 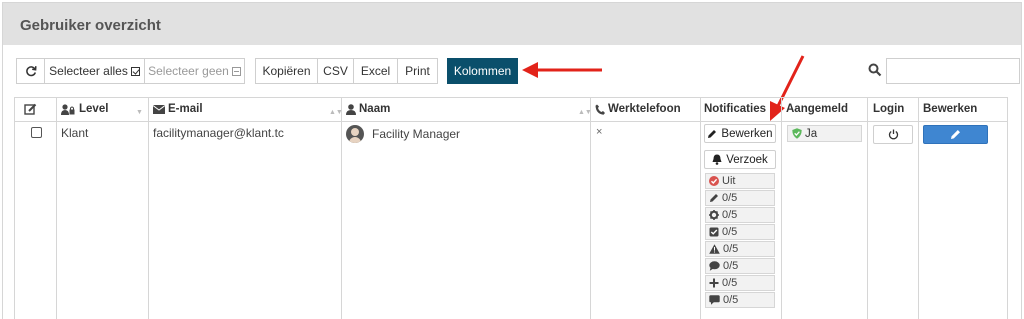 I want to click on panel-header: Gebruiker overzicht, so click(x=512, y=24).